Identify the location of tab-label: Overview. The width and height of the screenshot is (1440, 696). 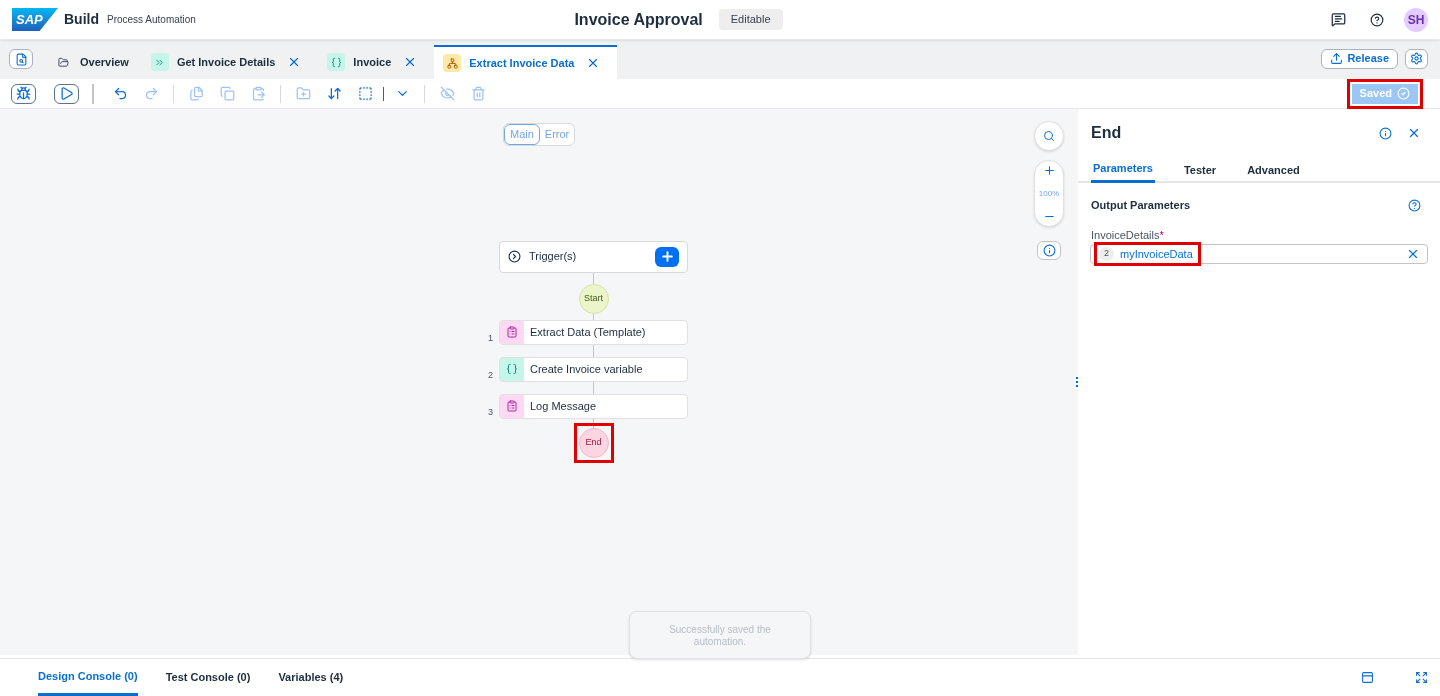
(104, 62).